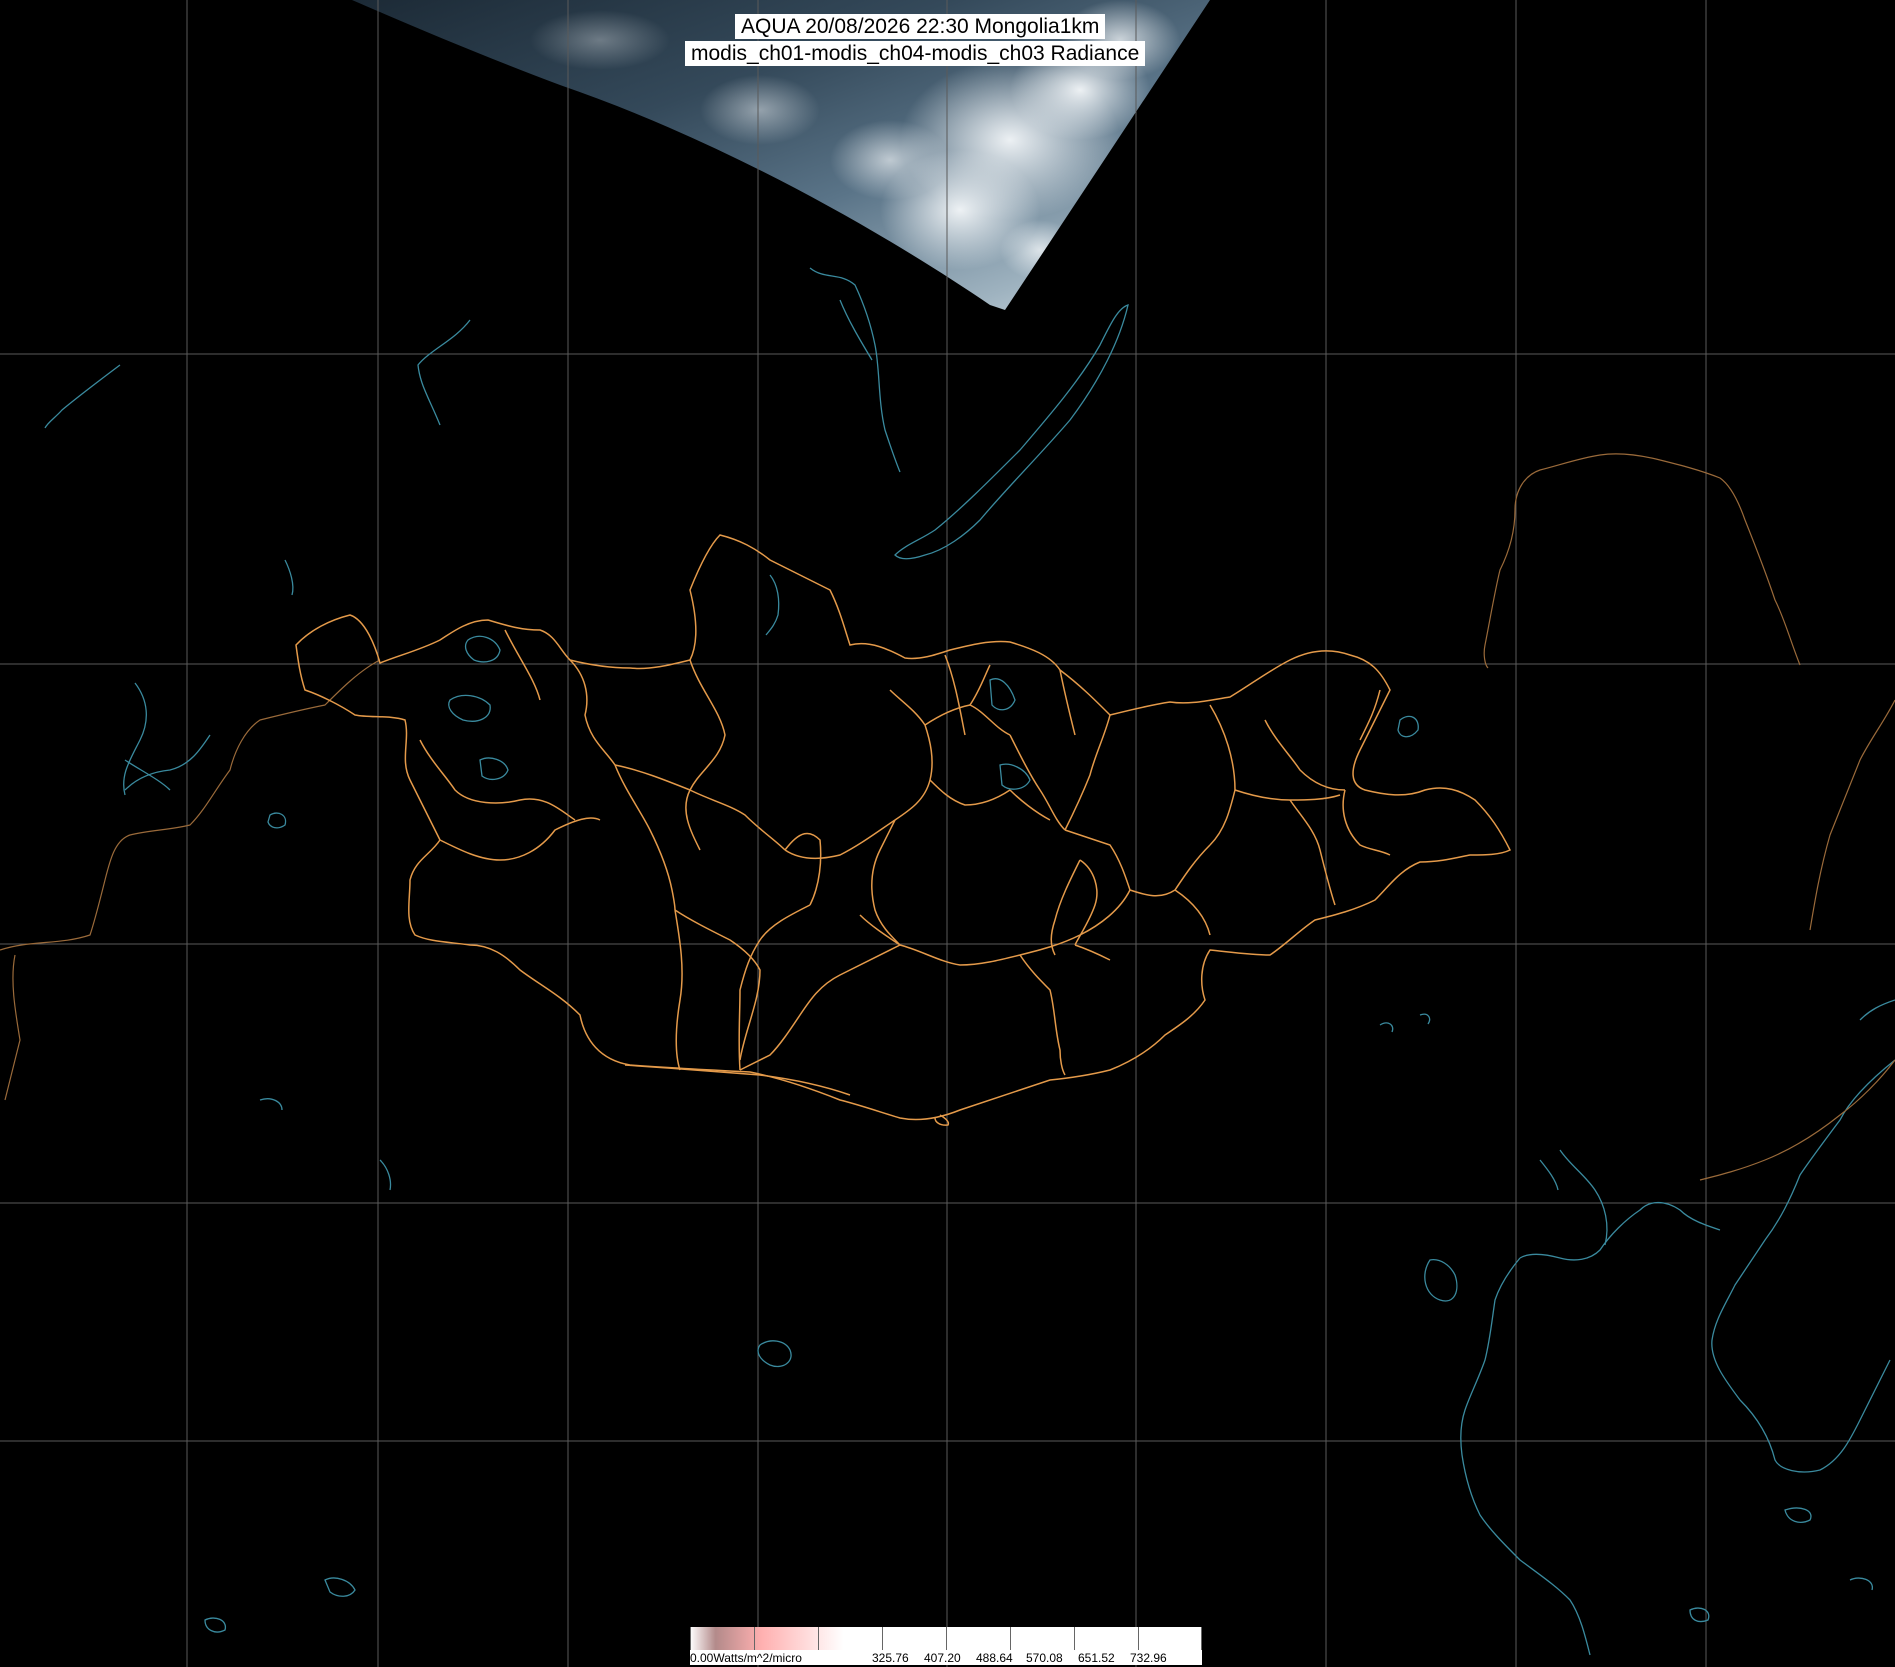 The height and width of the screenshot is (1667, 1895). What do you see at coordinates (1148, 1658) in the screenshot?
I see `colorbar-value-label: 732.96` at bounding box center [1148, 1658].